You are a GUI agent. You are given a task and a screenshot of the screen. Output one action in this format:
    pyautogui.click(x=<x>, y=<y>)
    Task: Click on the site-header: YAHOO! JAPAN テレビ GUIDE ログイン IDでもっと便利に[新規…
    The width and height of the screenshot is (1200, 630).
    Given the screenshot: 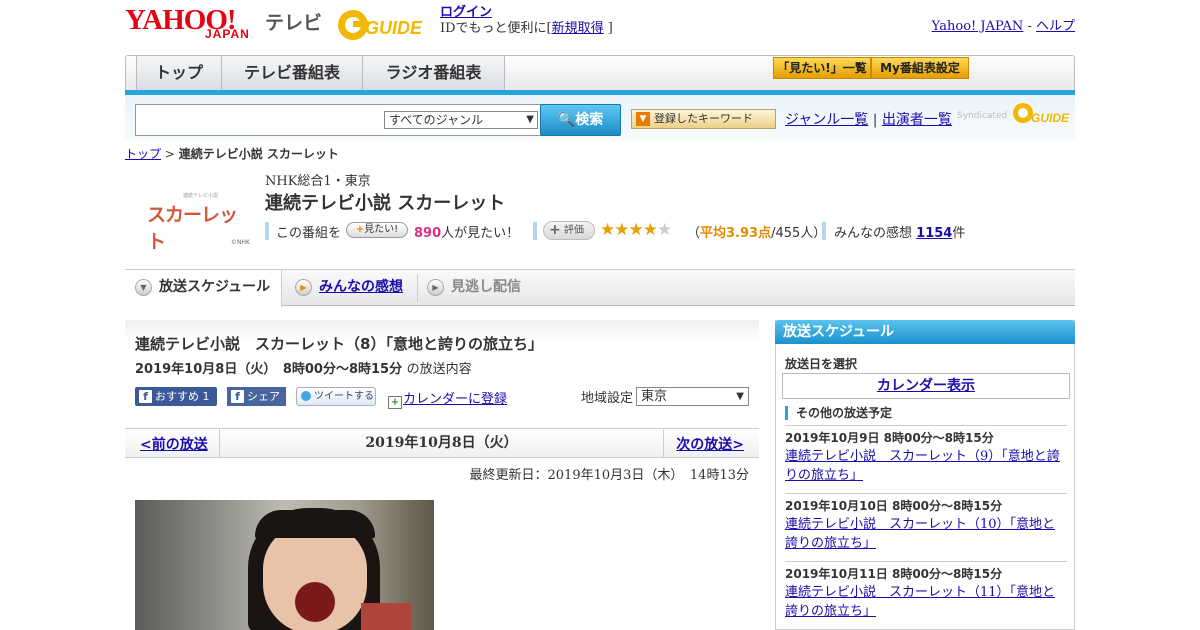 What is the action you would take?
    pyautogui.click(x=600, y=27)
    